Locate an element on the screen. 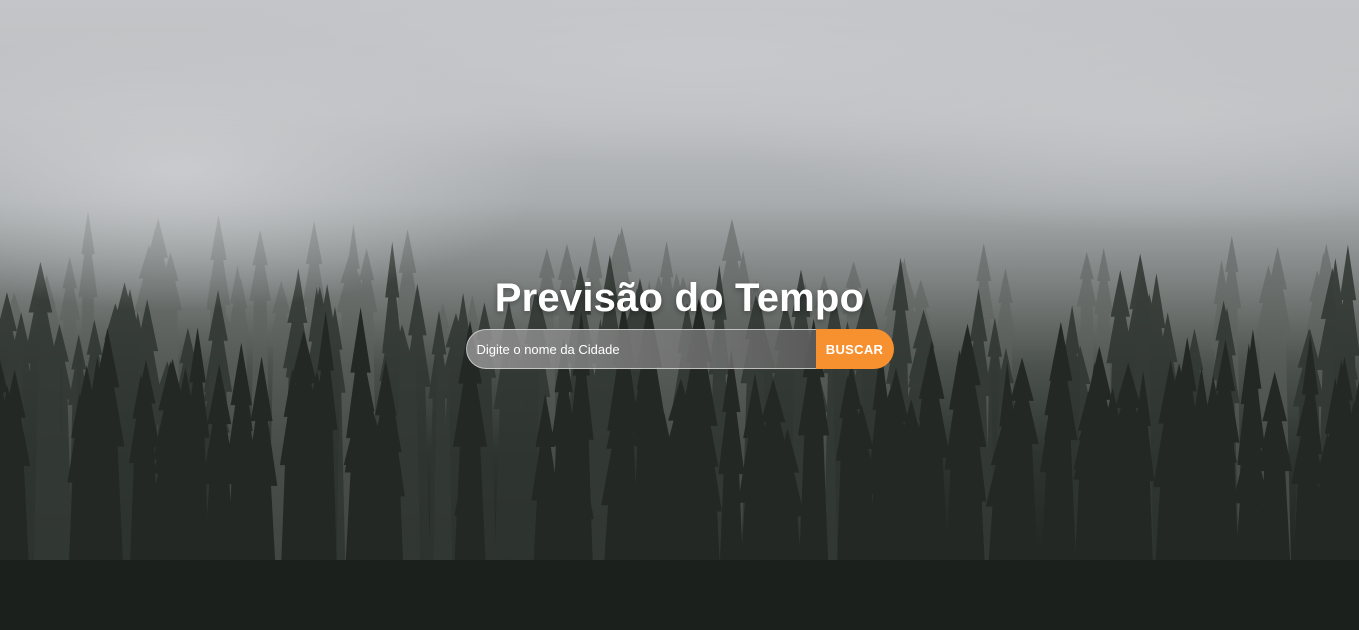  page-title: Previsão do Tempo is located at coordinates (679, 298).